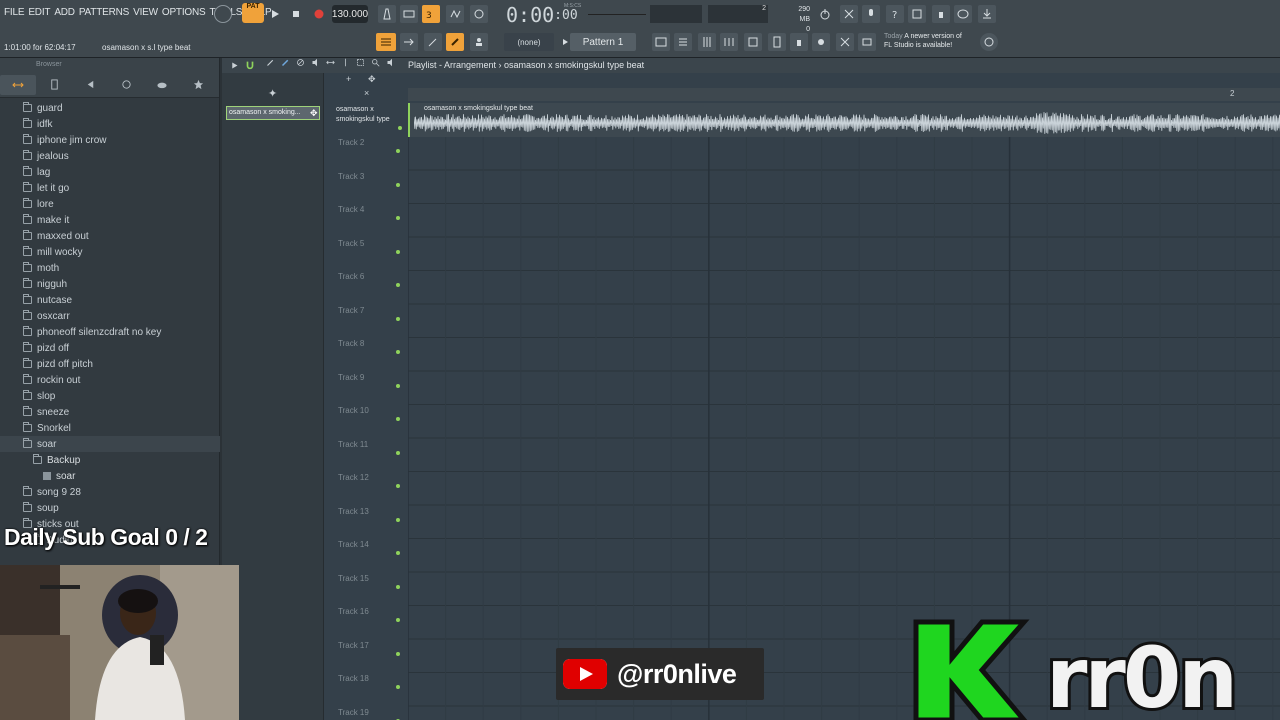 Image resolution: width=1280 pixels, height=720 pixels. What do you see at coordinates (369, 153) in the screenshot?
I see `track-head: Track 2` at bounding box center [369, 153].